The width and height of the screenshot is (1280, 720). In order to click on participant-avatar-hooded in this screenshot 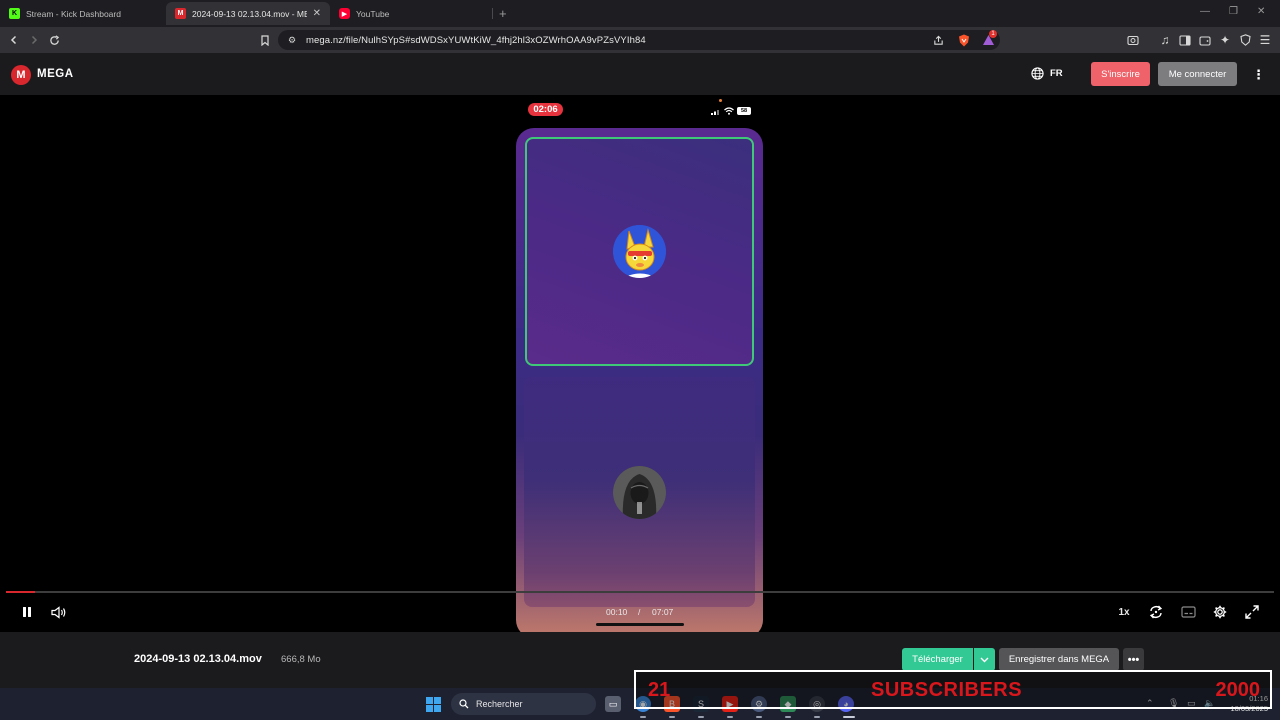, I will do `click(639, 492)`.